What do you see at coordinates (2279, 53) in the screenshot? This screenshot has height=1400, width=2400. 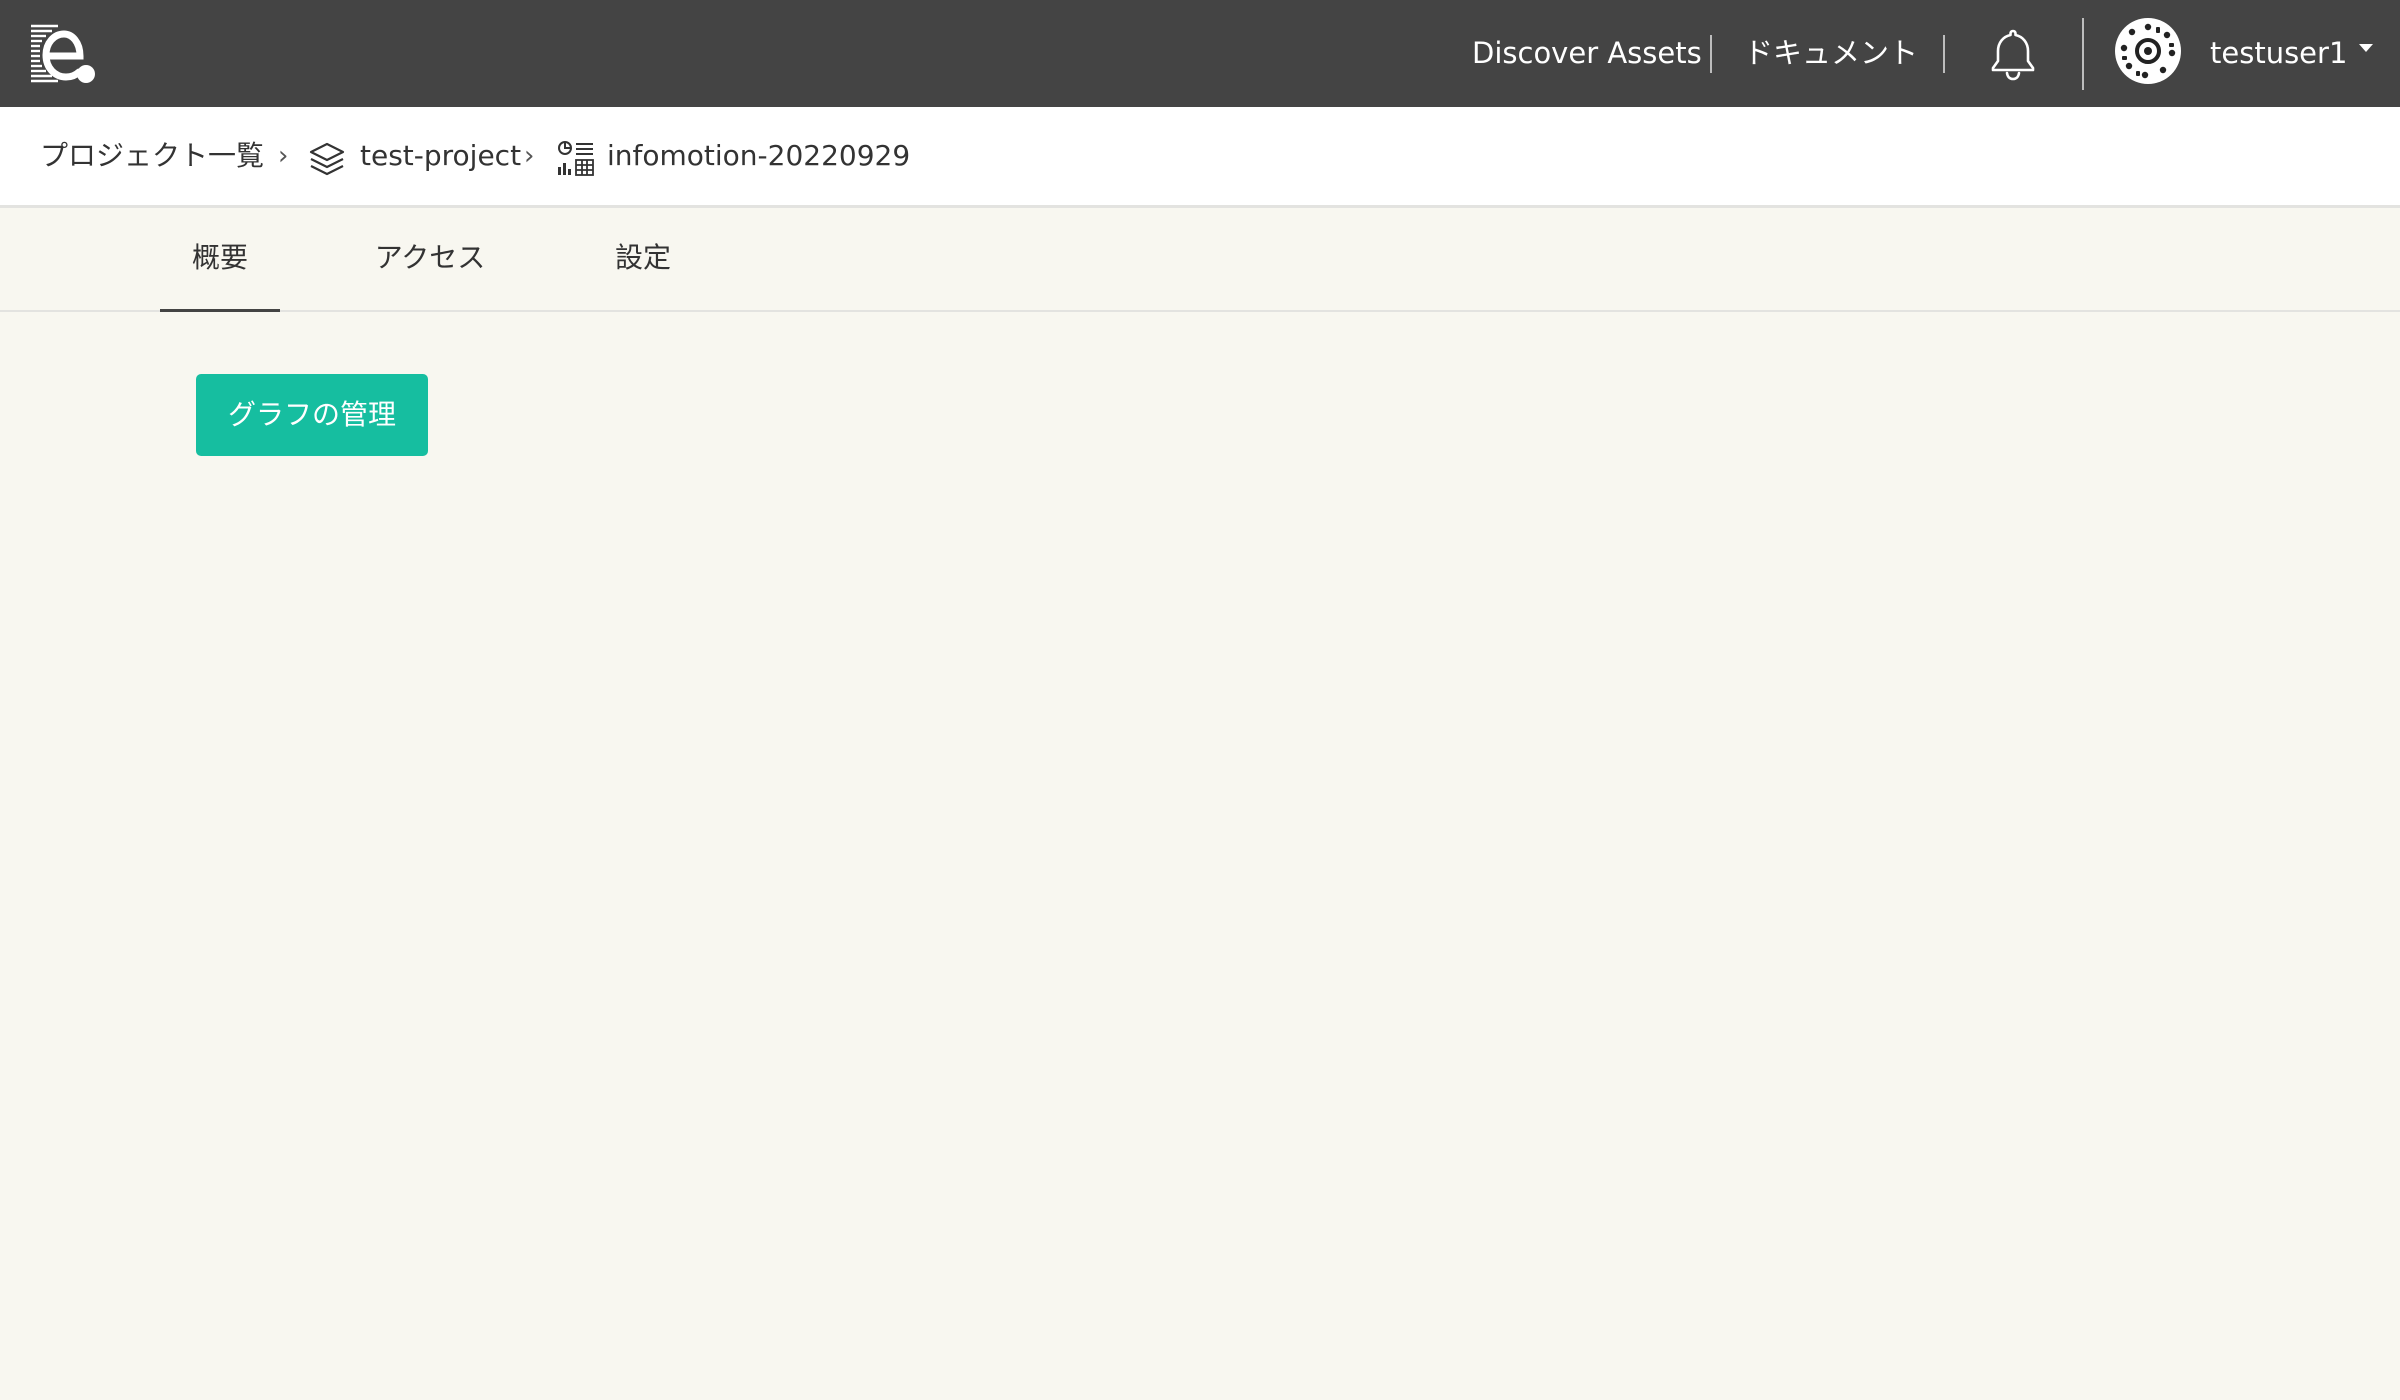 I see `username-label: testuser1` at bounding box center [2279, 53].